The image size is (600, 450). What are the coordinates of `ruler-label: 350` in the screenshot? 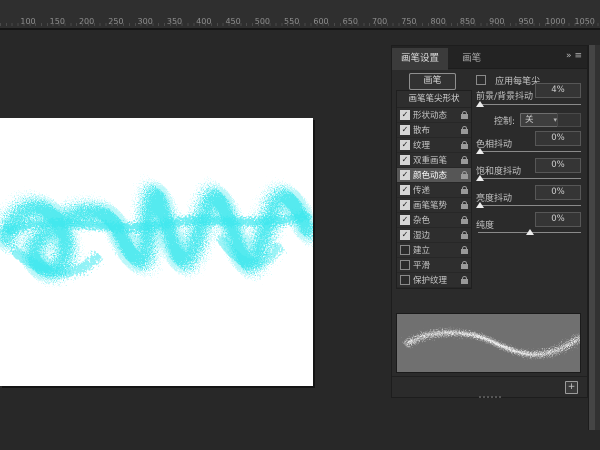 It's located at (174, 21).